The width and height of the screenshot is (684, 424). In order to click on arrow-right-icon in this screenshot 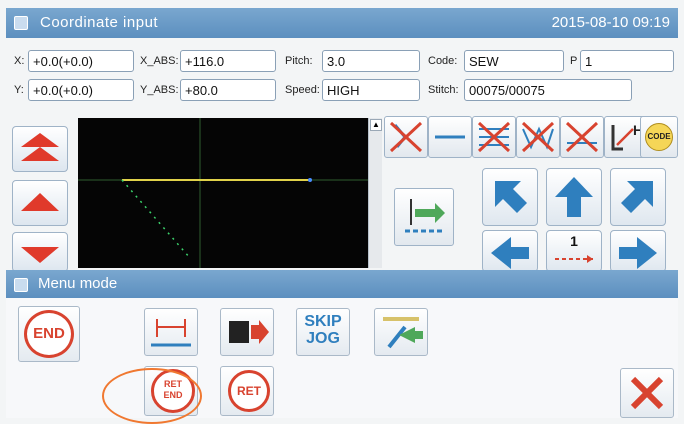, I will do `click(638, 253)`.